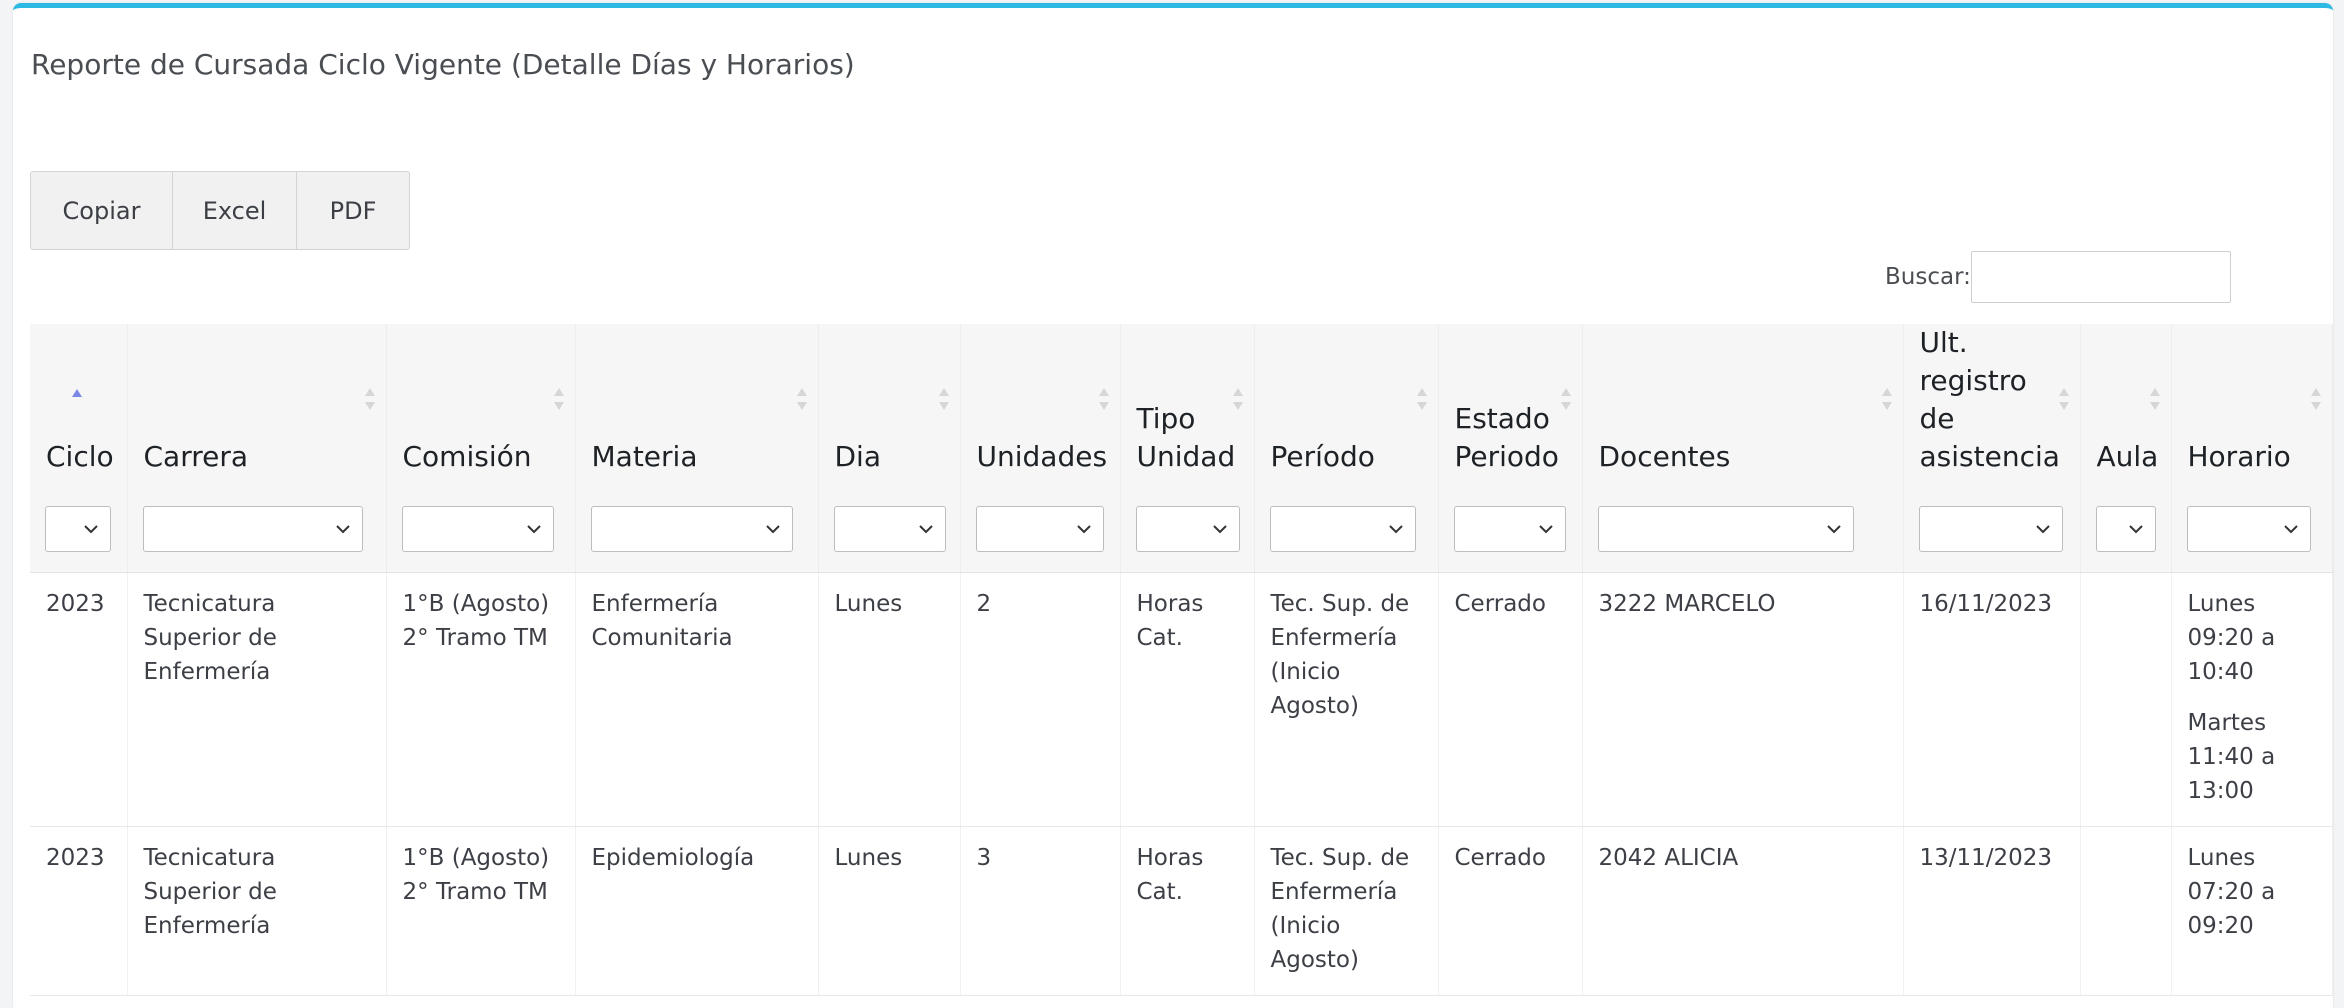 Image resolution: width=2344 pixels, height=1008 pixels. Describe the element at coordinates (1342, 529) in the screenshot. I see `filter-select-periodo` at that location.